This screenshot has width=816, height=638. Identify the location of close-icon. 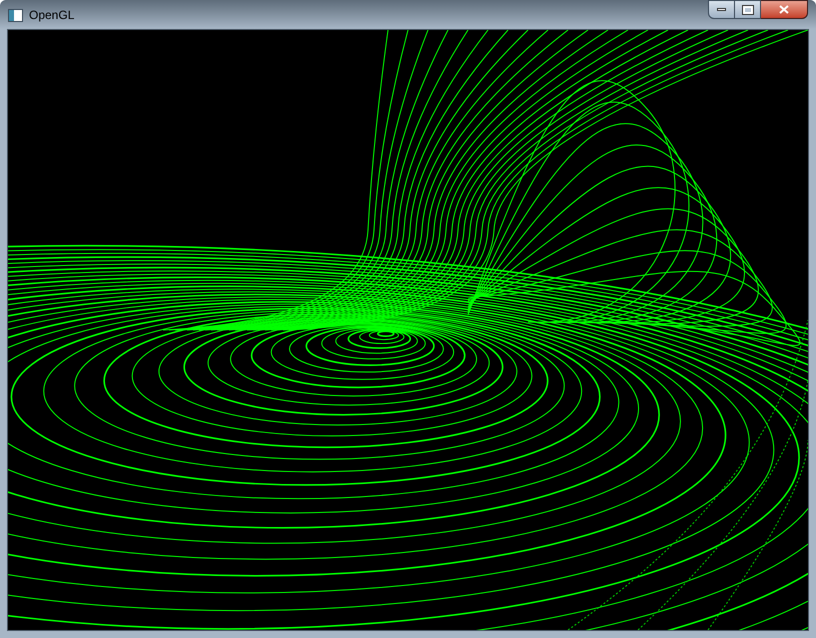
(784, 9).